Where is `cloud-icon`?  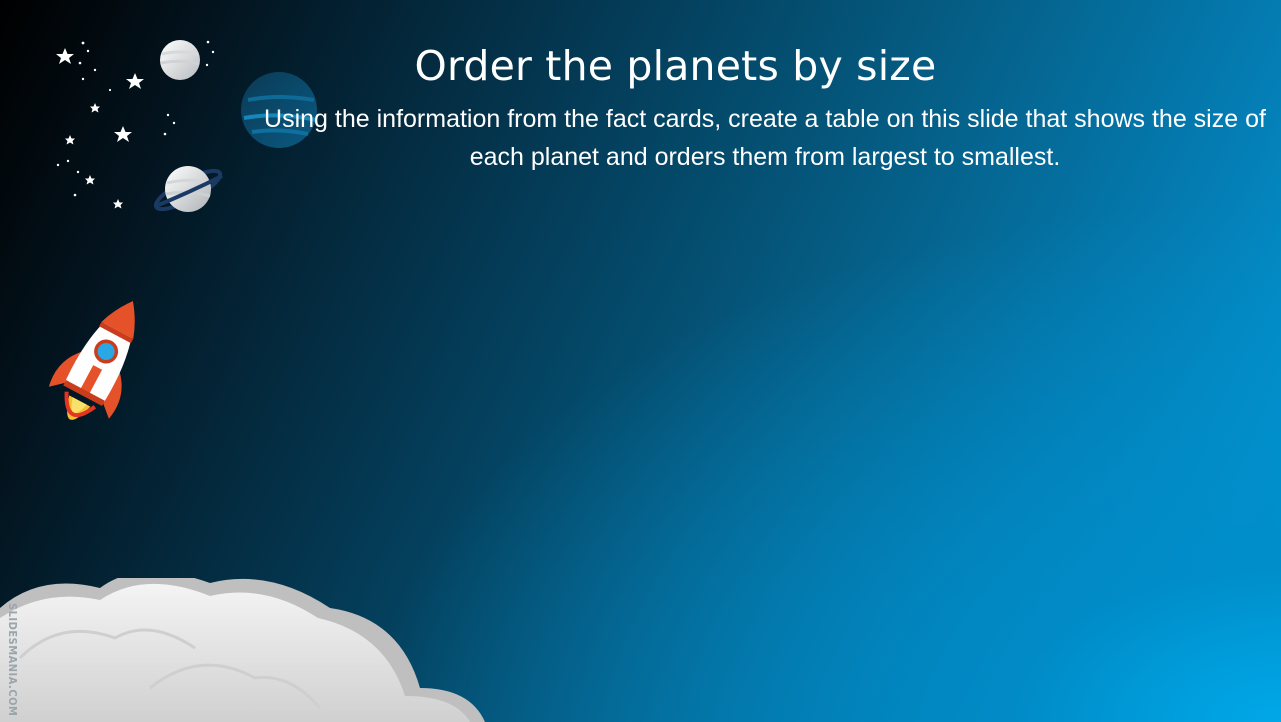
cloud-icon is located at coordinates (242, 650).